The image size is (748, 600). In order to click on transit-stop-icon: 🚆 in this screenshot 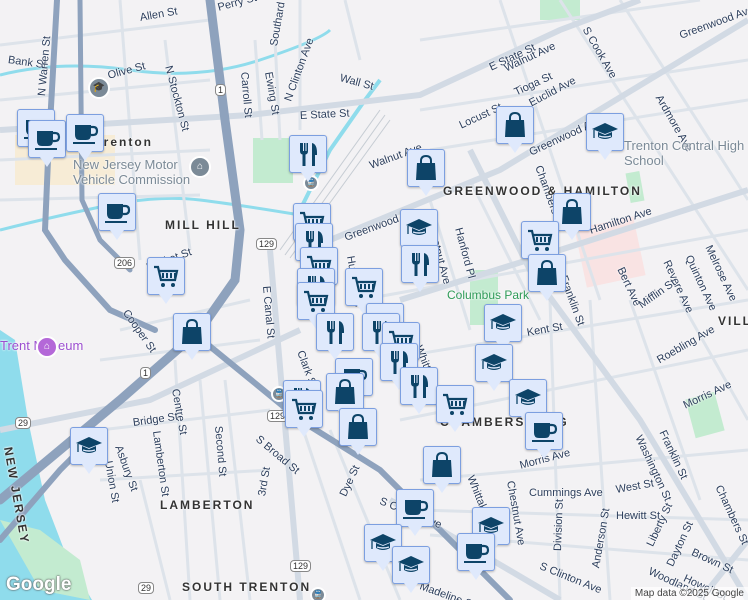, I will do `click(318, 593)`.